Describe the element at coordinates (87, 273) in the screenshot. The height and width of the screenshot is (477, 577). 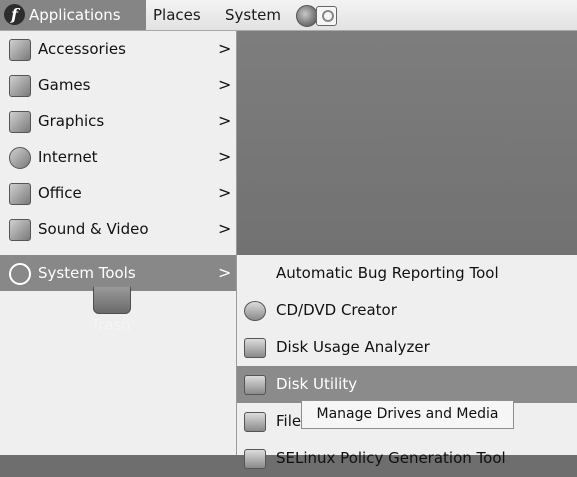
I see `menu-item-label: System Tools` at that location.